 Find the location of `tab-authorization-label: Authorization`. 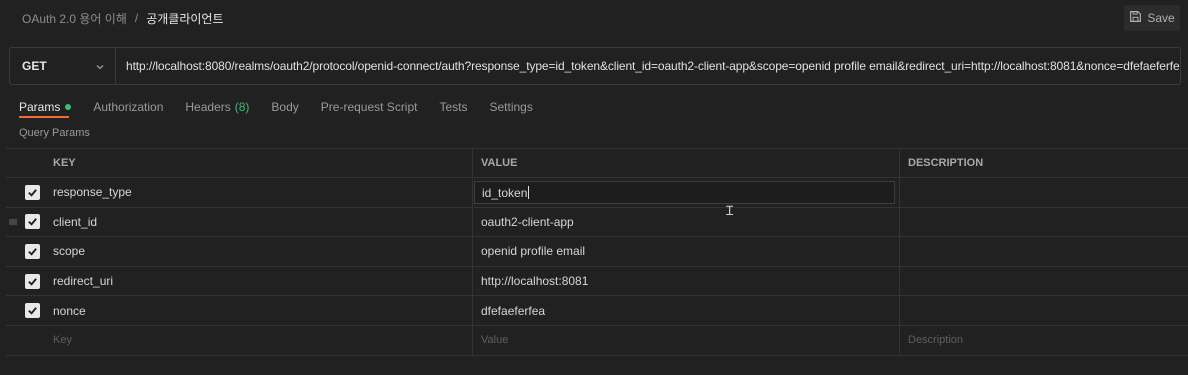

tab-authorization-label: Authorization is located at coordinates (128, 107).